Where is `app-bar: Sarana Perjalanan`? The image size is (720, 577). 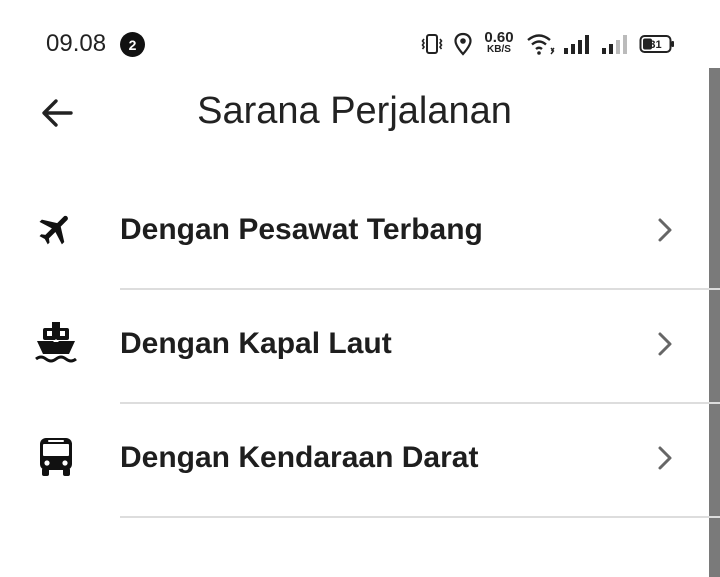 app-bar: Sarana Perjalanan is located at coordinates (354, 113).